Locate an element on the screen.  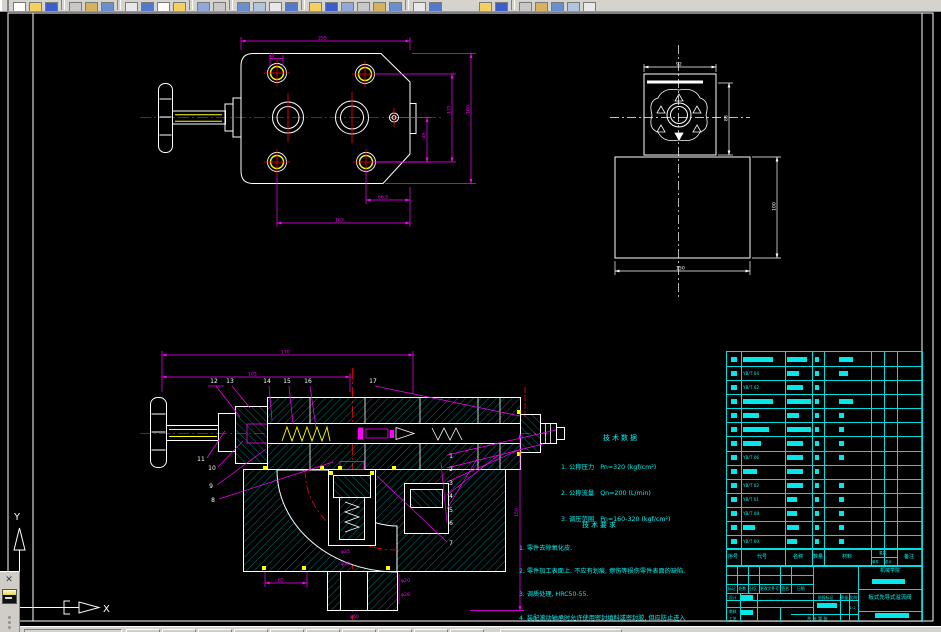
bom-header-weight: 重量 is located at coordinates (883, 553).